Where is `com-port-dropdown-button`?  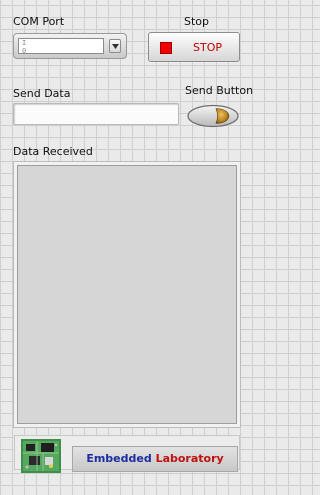 com-port-dropdown-button is located at coordinates (115, 46).